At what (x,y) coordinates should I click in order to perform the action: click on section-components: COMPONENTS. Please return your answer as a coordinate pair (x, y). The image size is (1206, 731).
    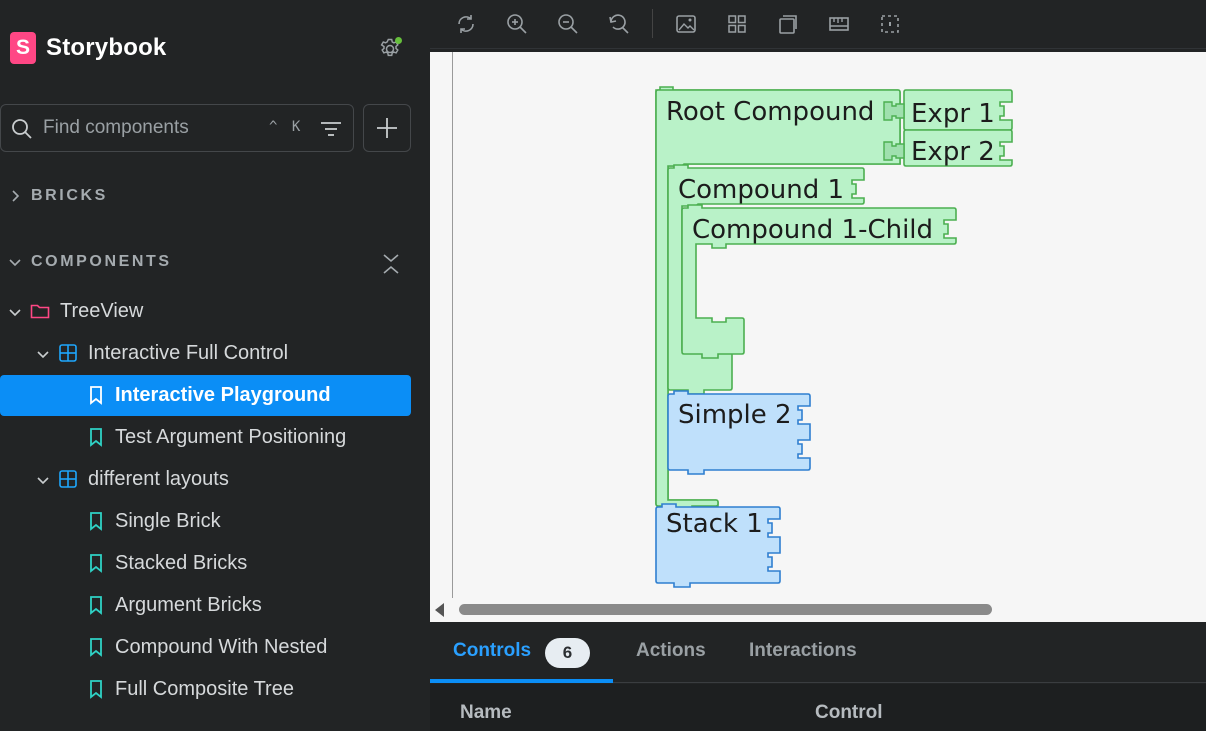
    Looking at the image, I should click on (215, 262).